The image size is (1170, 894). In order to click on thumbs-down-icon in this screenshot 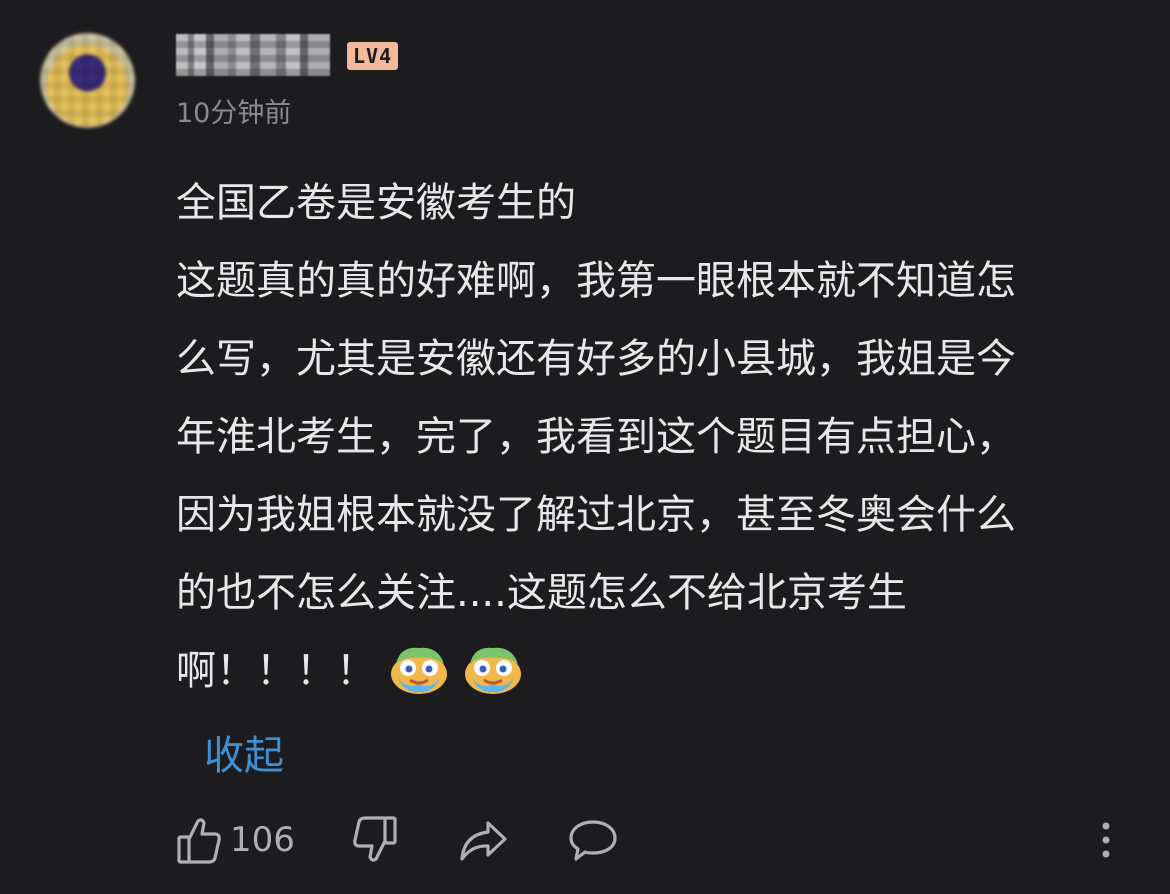, I will do `click(375, 839)`.